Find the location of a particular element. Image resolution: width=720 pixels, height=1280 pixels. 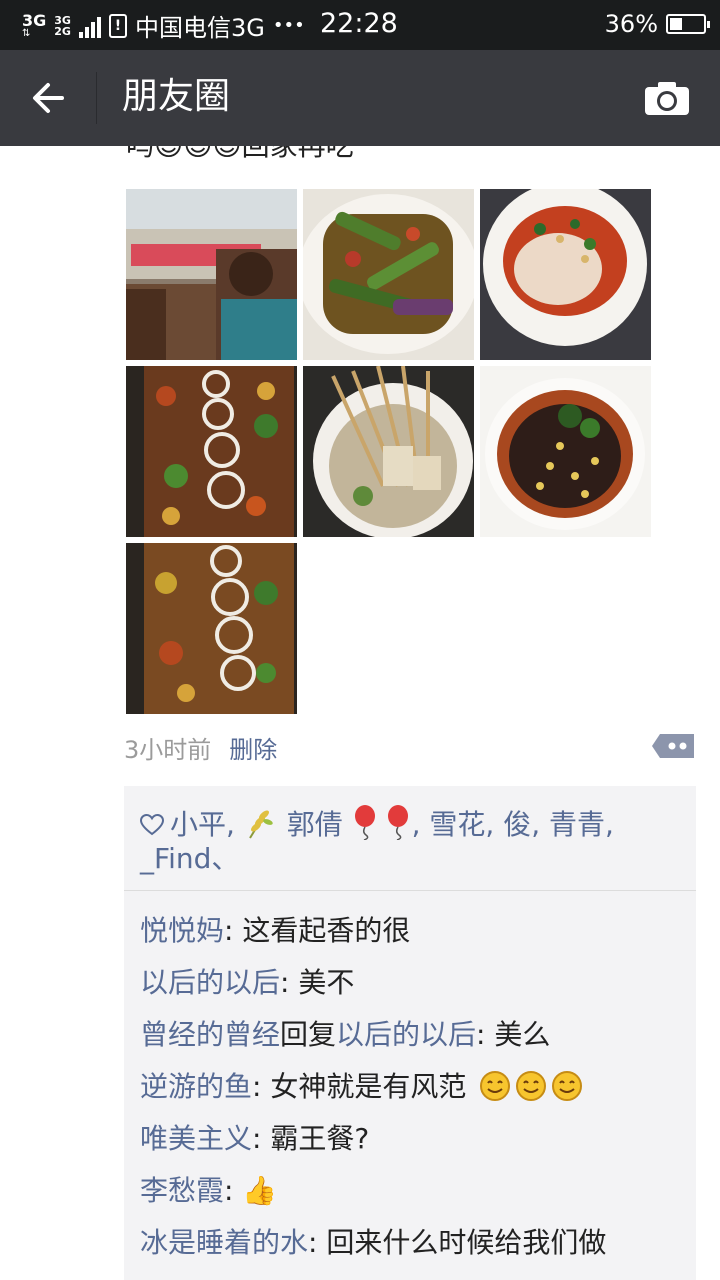

grilled-fish-photo is located at coordinates (211, 451).